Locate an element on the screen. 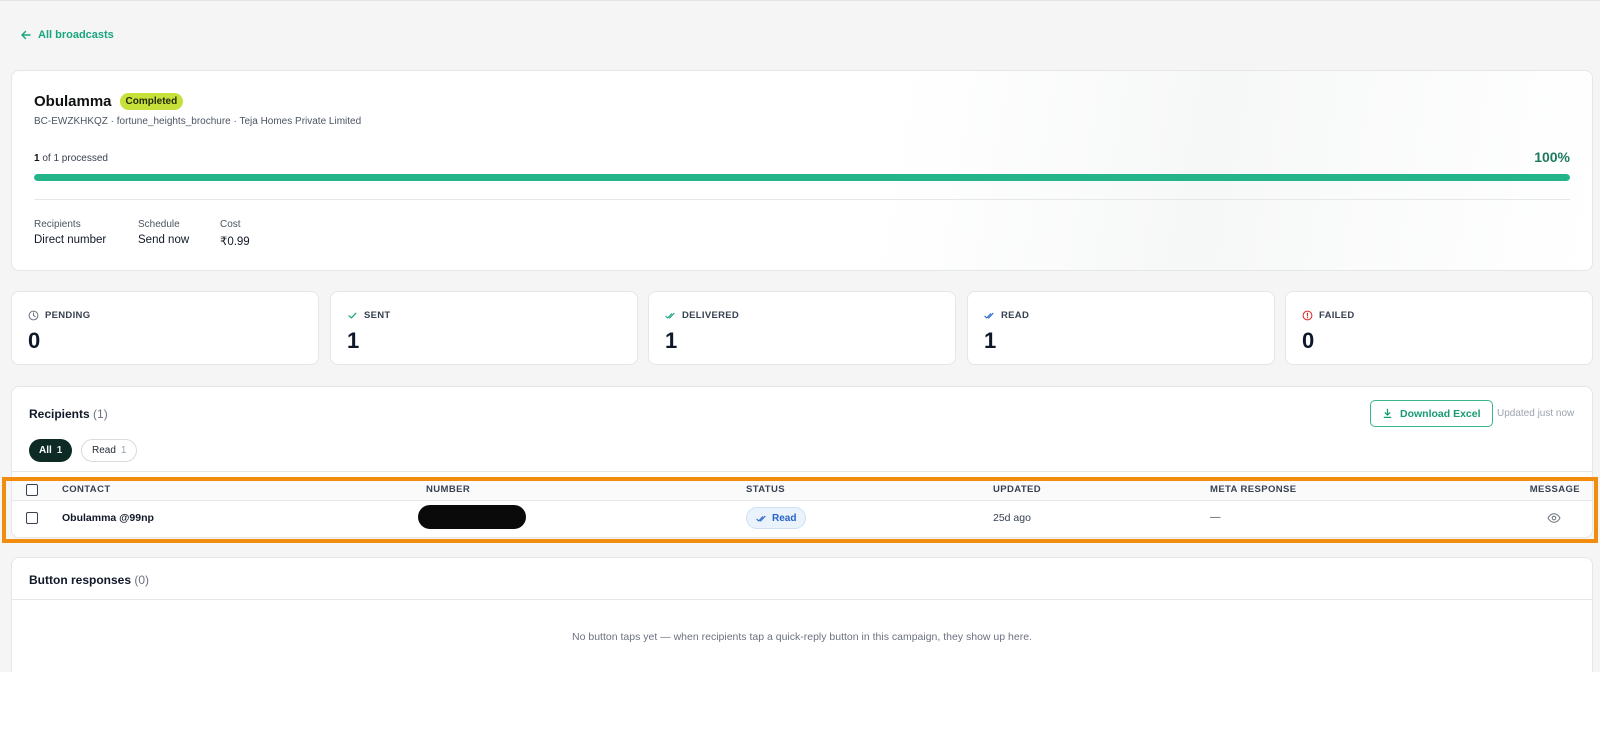  download-excel-button: Download Excel is located at coordinates (1431, 413).